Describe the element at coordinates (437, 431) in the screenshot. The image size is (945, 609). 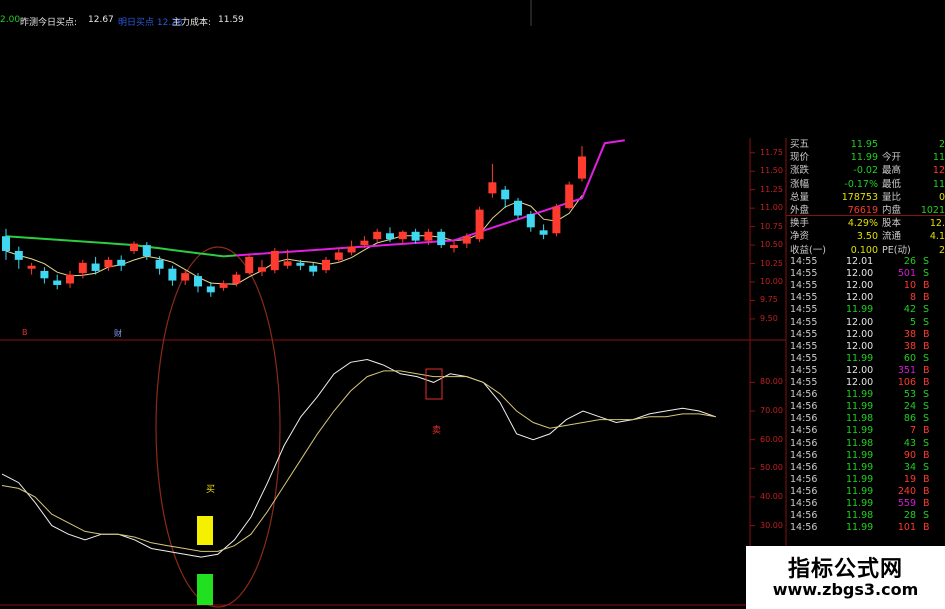
I see `sell-signal-label: 卖` at that location.